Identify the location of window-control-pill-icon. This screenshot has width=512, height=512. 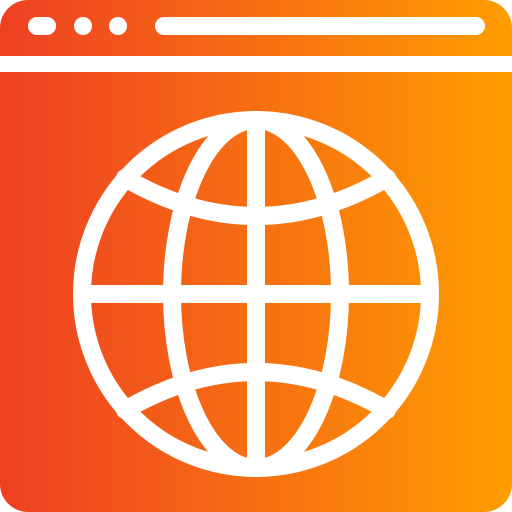
(42, 26).